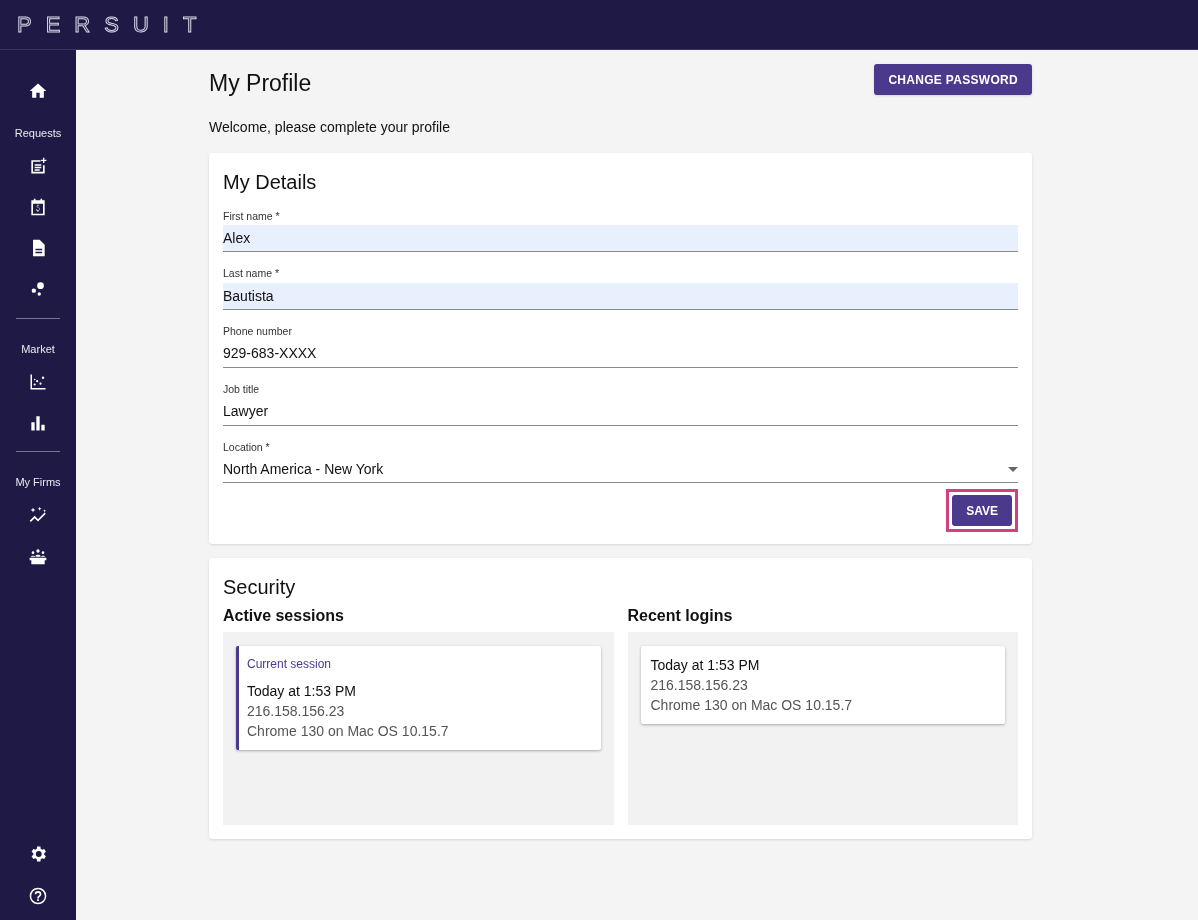  I want to click on save-button: SAVE, so click(982, 511).